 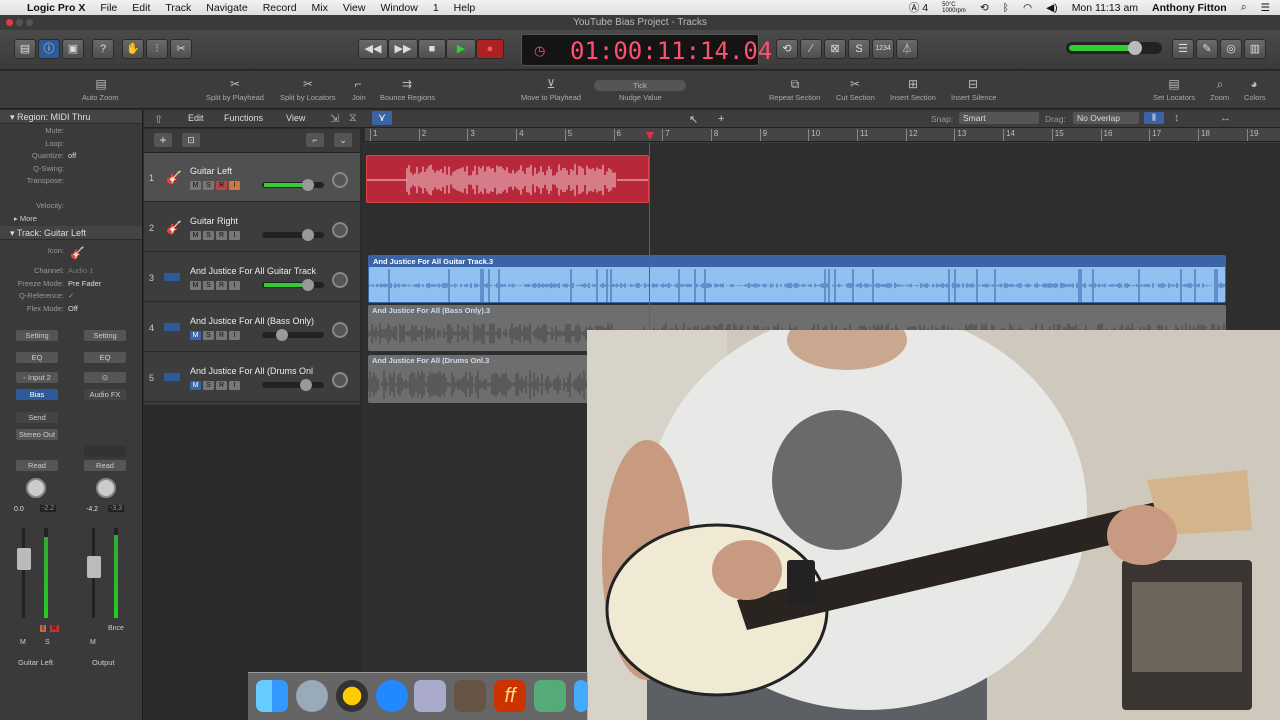 What do you see at coordinates (1265, 8) in the screenshot?
I see `notification-center-icon: ☰` at bounding box center [1265, 8].